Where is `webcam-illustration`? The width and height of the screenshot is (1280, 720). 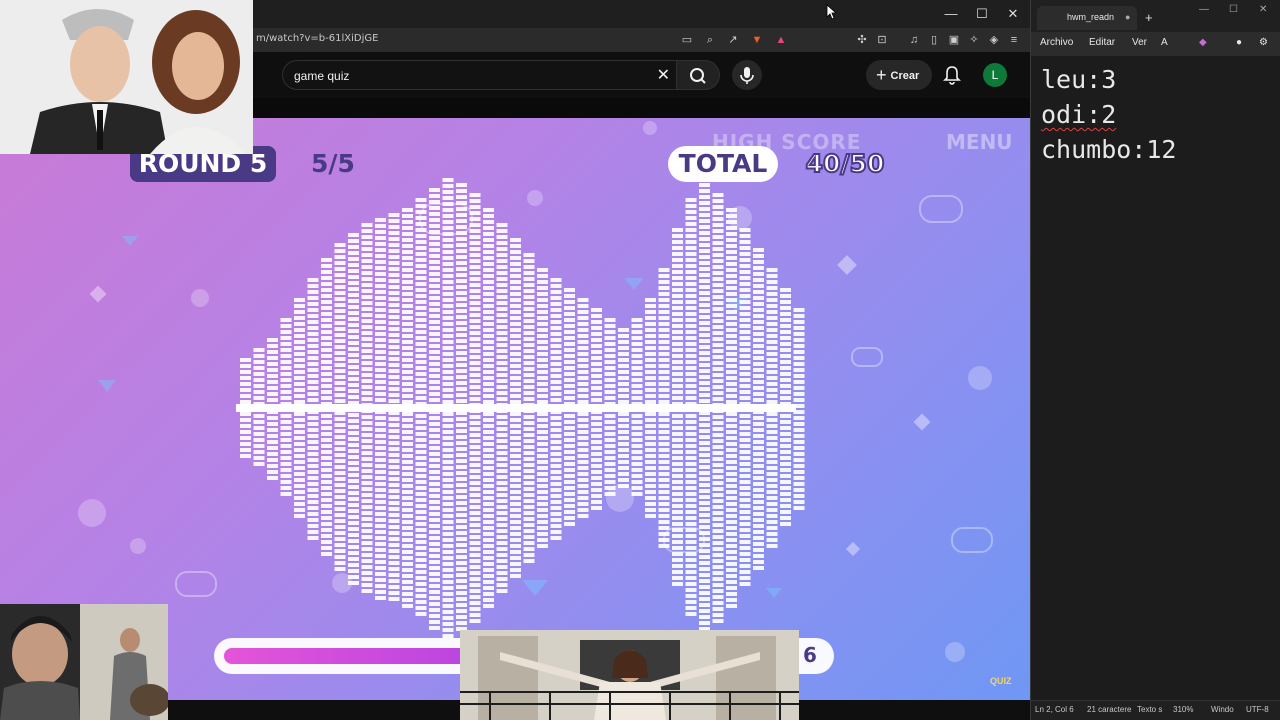 webcam-illustration is located at coordinates (84, 662).